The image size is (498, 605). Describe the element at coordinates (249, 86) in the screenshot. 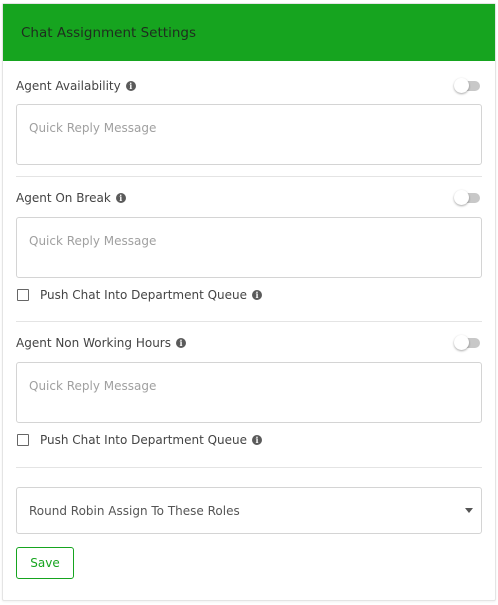

I see `section-agent-availability-header: Agent Availability i` at that location.